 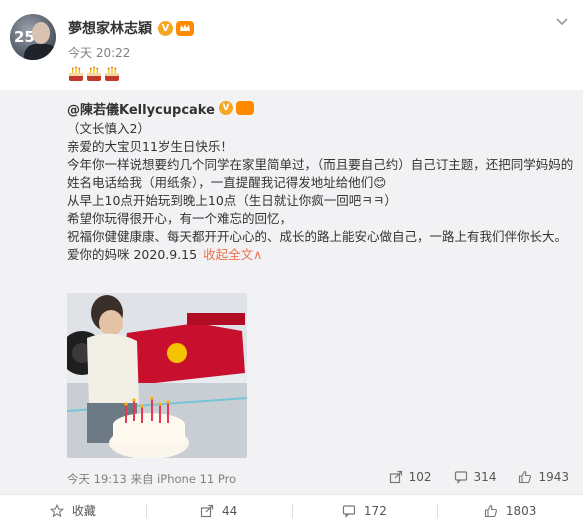 What do you see at coordinates (40, 52) in the screenshot?
I see `avatar-figure` at bounding box center [40, 52].